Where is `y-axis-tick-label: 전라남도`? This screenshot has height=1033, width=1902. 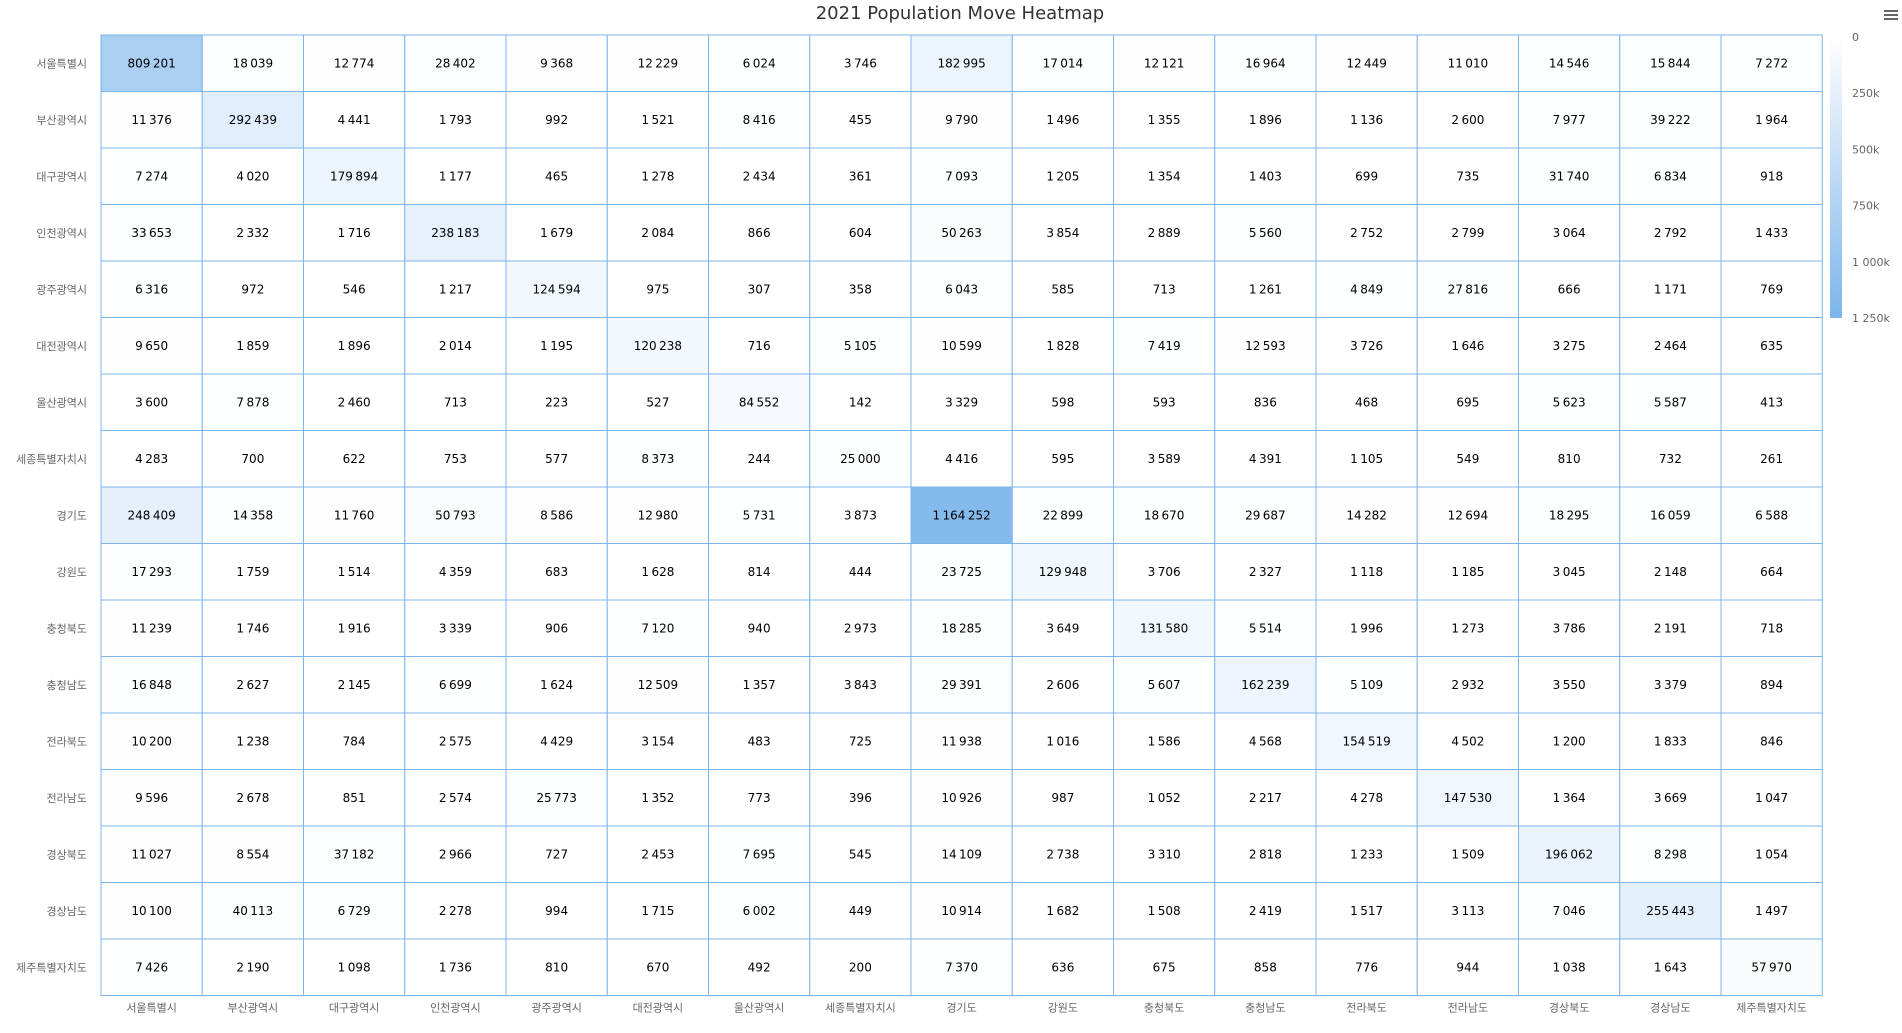 y-axis-tick-label: 전라남도 is located at coordinates (67, 798).